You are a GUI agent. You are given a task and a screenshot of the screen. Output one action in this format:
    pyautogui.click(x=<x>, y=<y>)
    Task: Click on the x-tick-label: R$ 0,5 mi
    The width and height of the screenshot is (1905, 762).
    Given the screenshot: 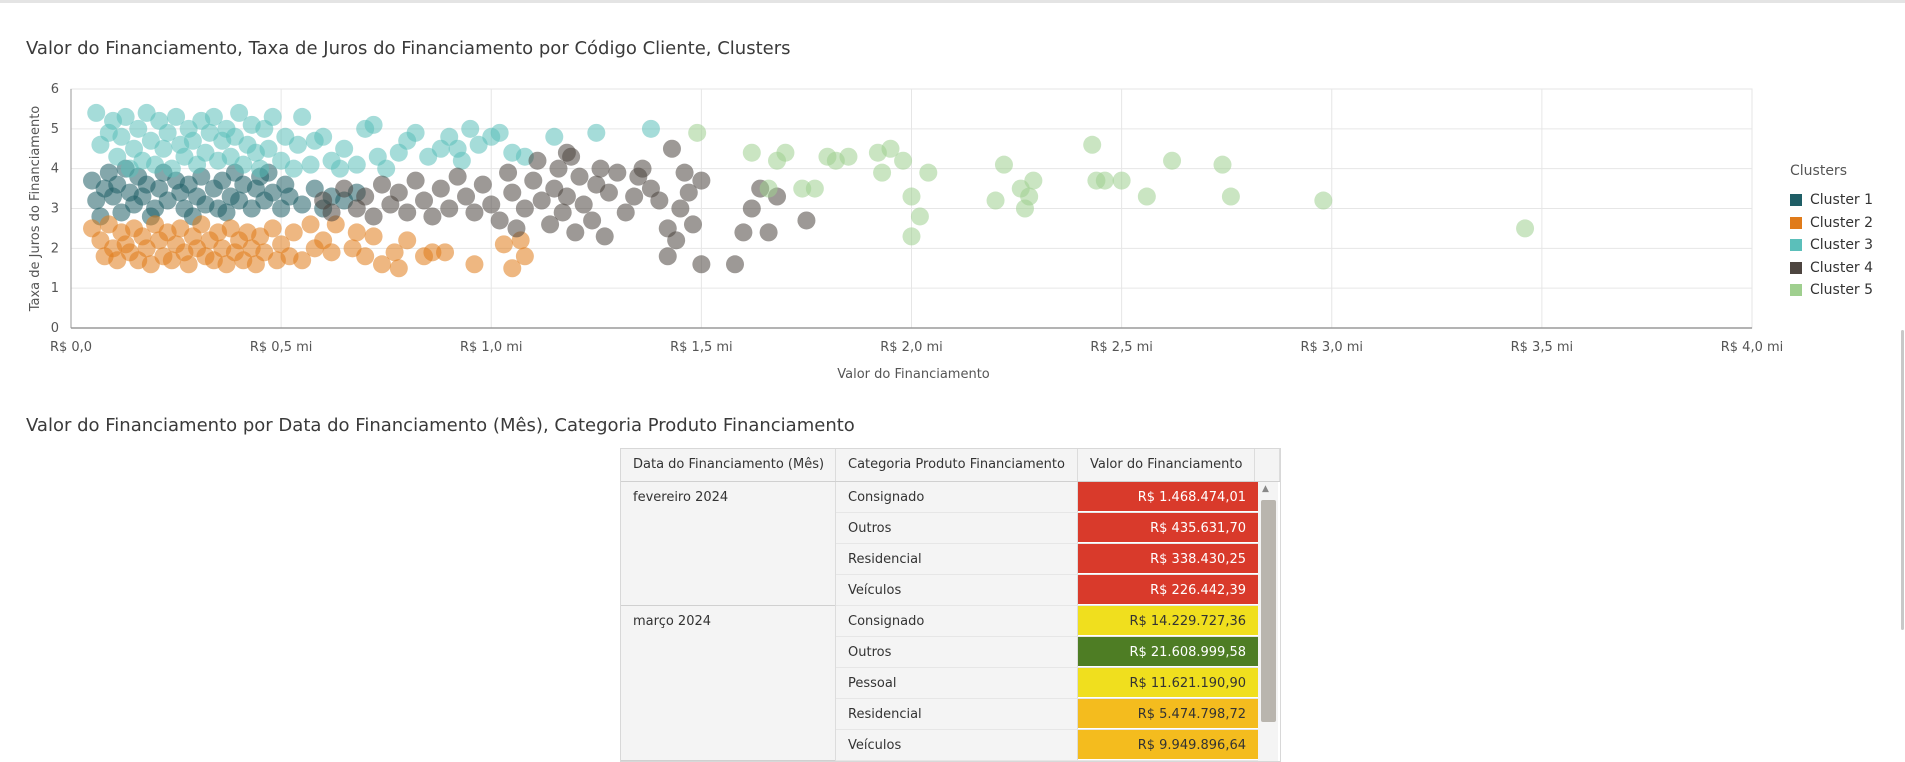 What is the action you would take?
    pyautogui.click(x=281, y=347)
    